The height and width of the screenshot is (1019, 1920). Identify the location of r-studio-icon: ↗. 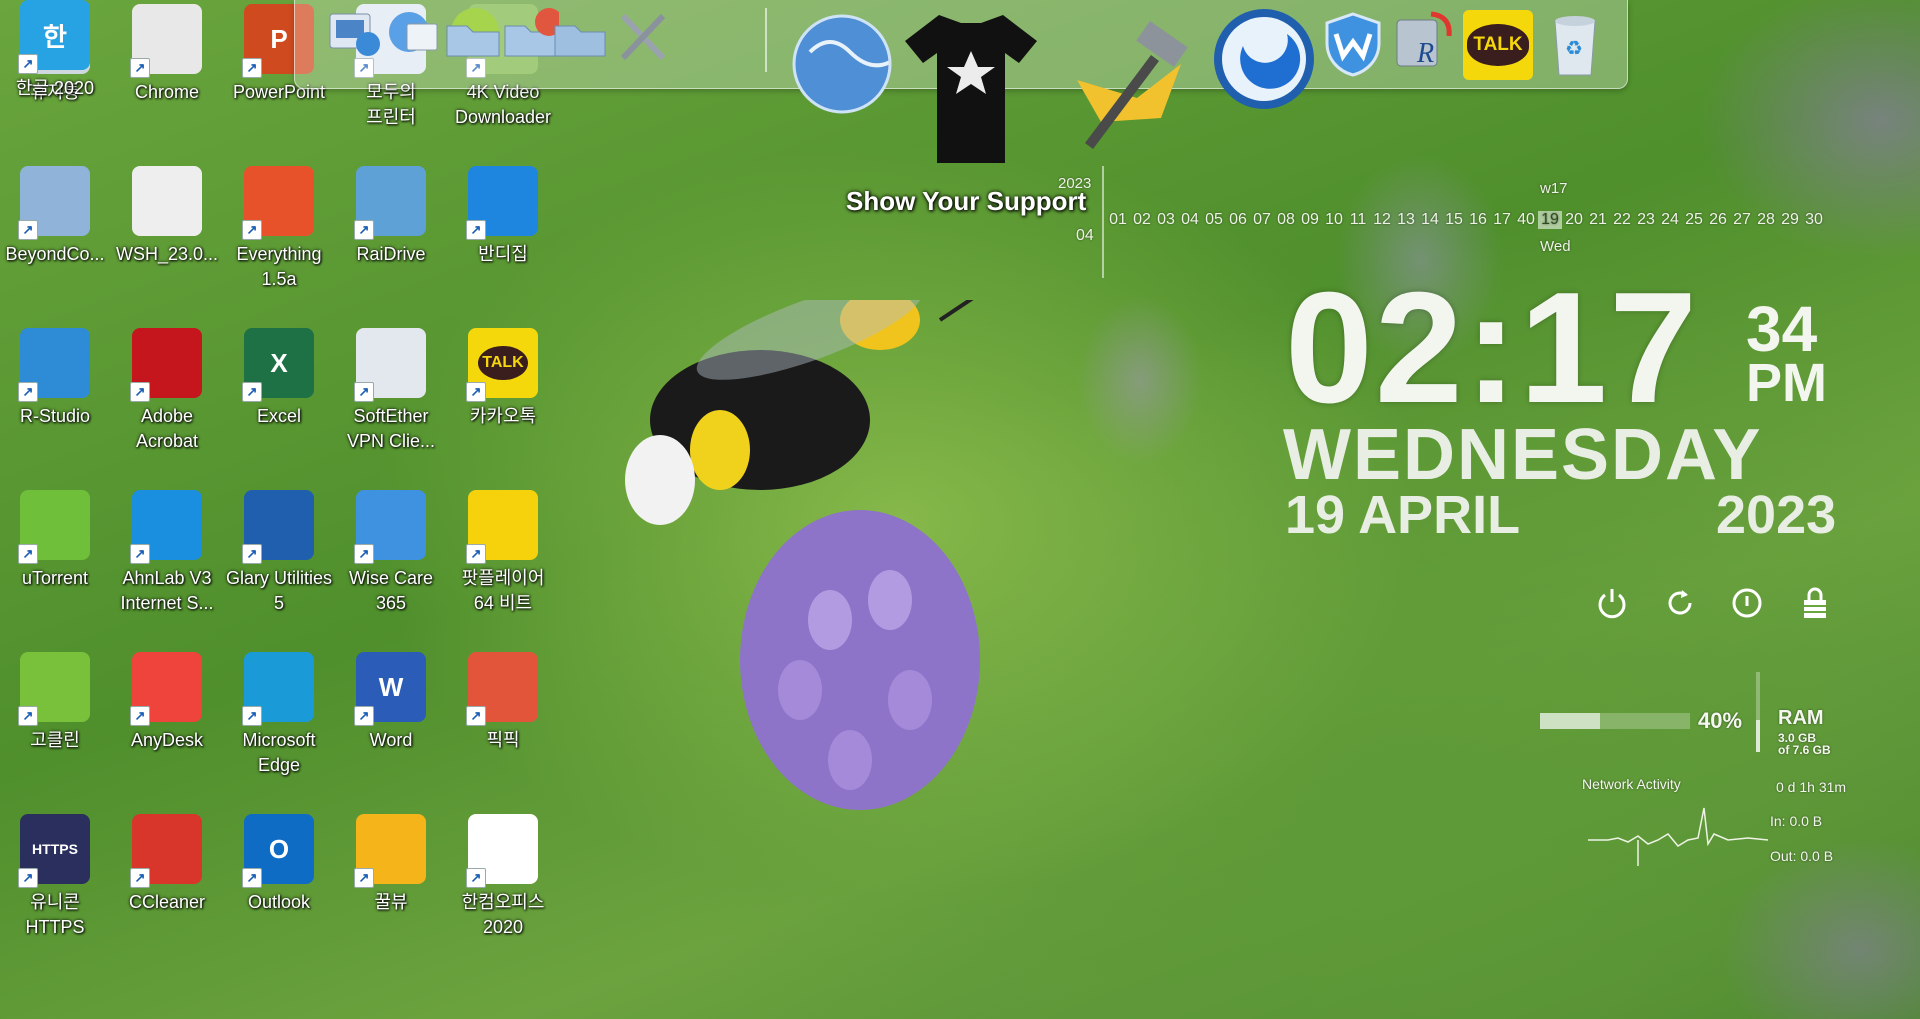
(54, 365).